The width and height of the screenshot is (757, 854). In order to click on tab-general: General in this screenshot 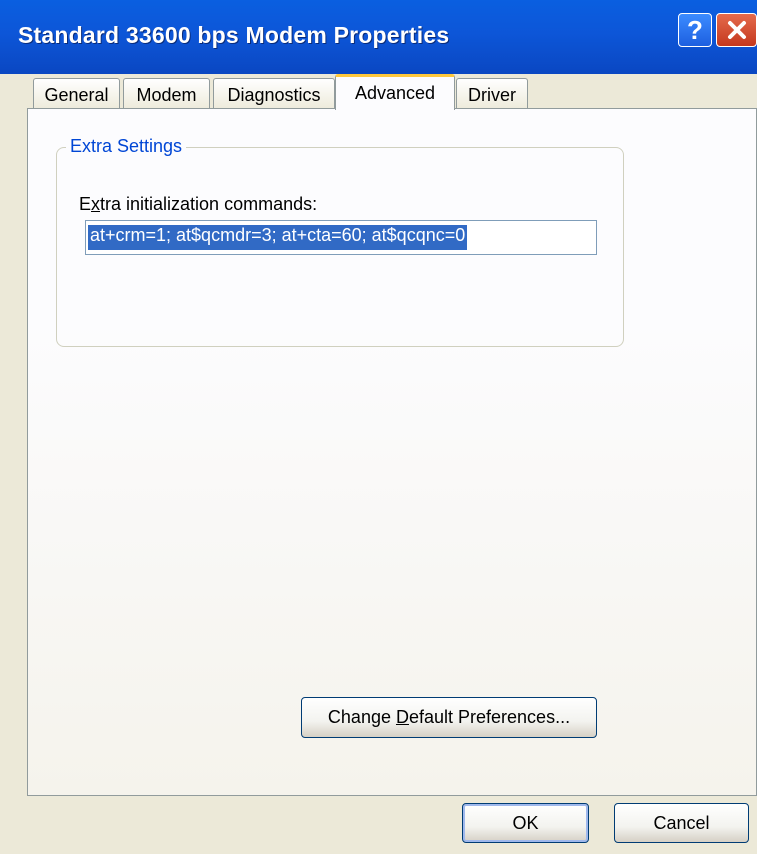, I will do `click(76, 94)`.